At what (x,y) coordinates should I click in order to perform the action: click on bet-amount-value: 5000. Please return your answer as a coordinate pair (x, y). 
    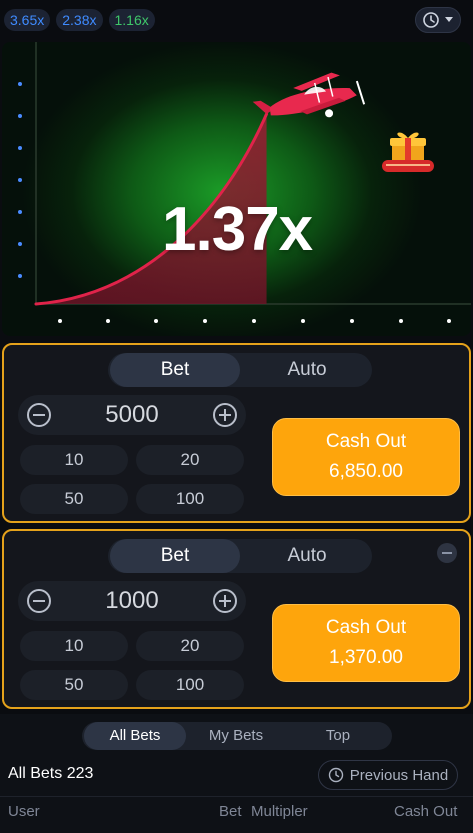
    Looking at the image, I should click on (132, 415).